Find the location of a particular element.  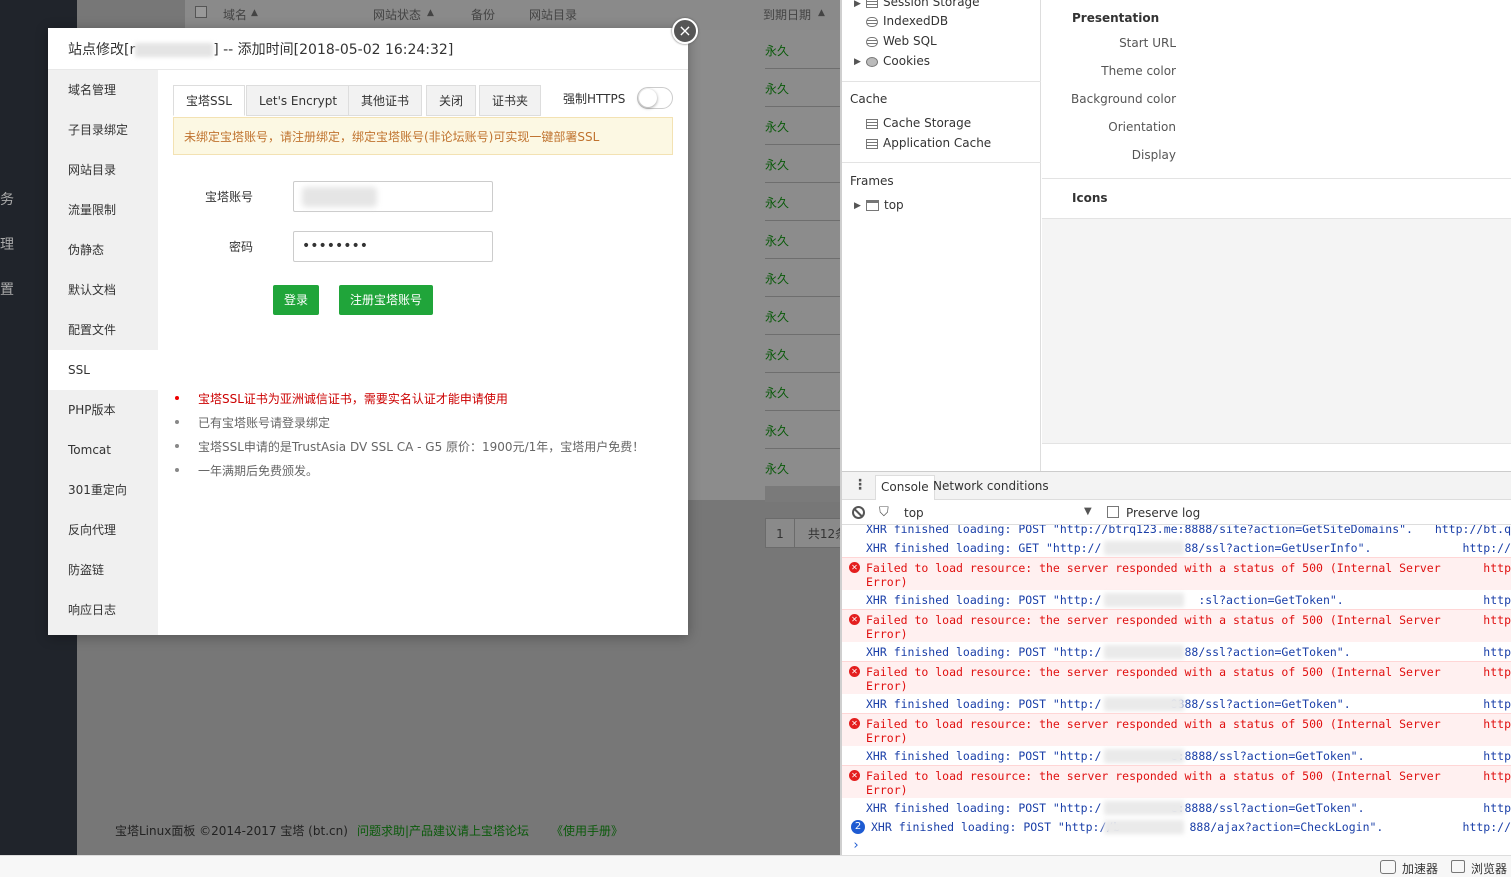

tree-indexeddb: IndexedDB is located at coordinates (907, 21).